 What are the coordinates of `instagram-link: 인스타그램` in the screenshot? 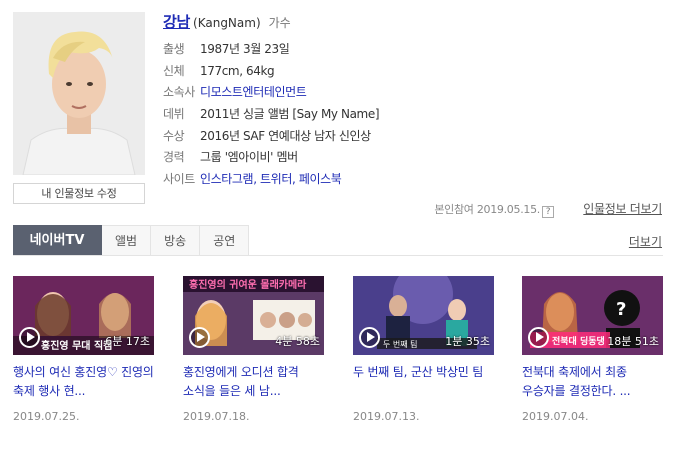 It's located at (227, 179).